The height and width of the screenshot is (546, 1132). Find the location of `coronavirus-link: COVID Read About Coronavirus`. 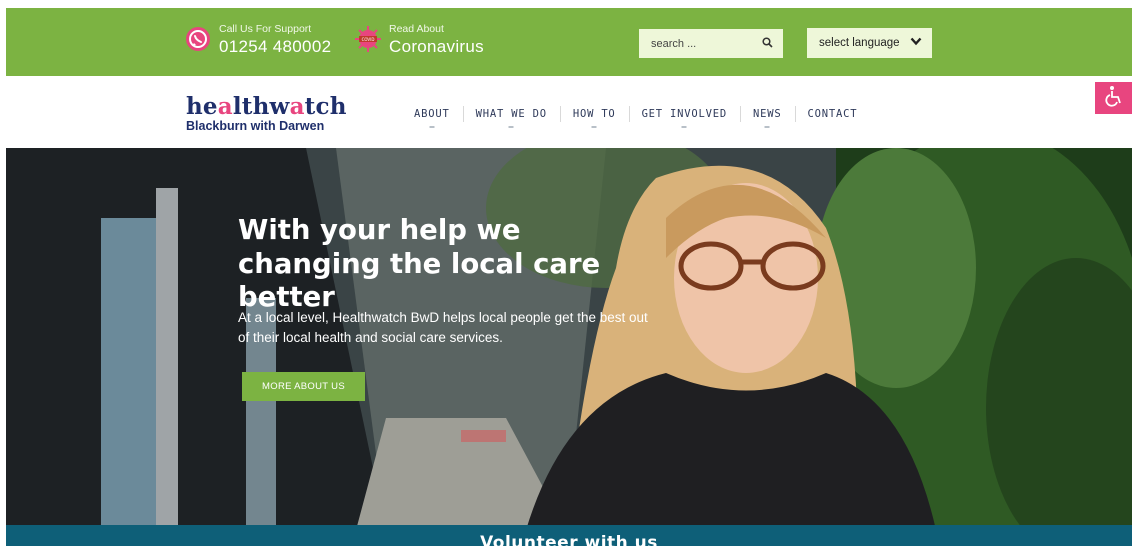

coronavirus-link: COVID Read About Coronavirus is located at coordinates (419, 39).